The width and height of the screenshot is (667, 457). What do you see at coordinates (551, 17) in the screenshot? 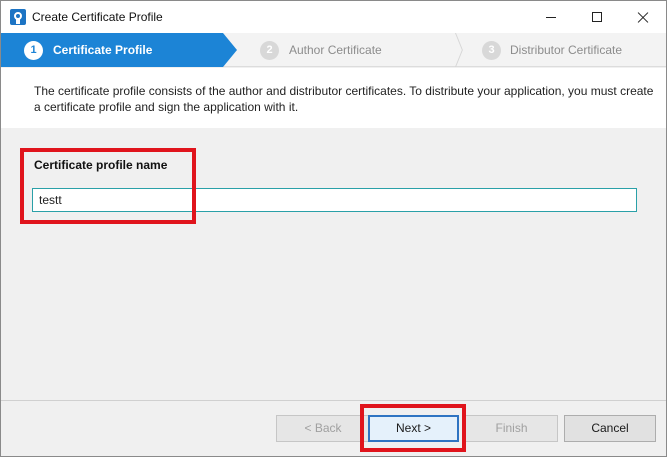
I see `minimize-button` at bounding box center [551, 17].